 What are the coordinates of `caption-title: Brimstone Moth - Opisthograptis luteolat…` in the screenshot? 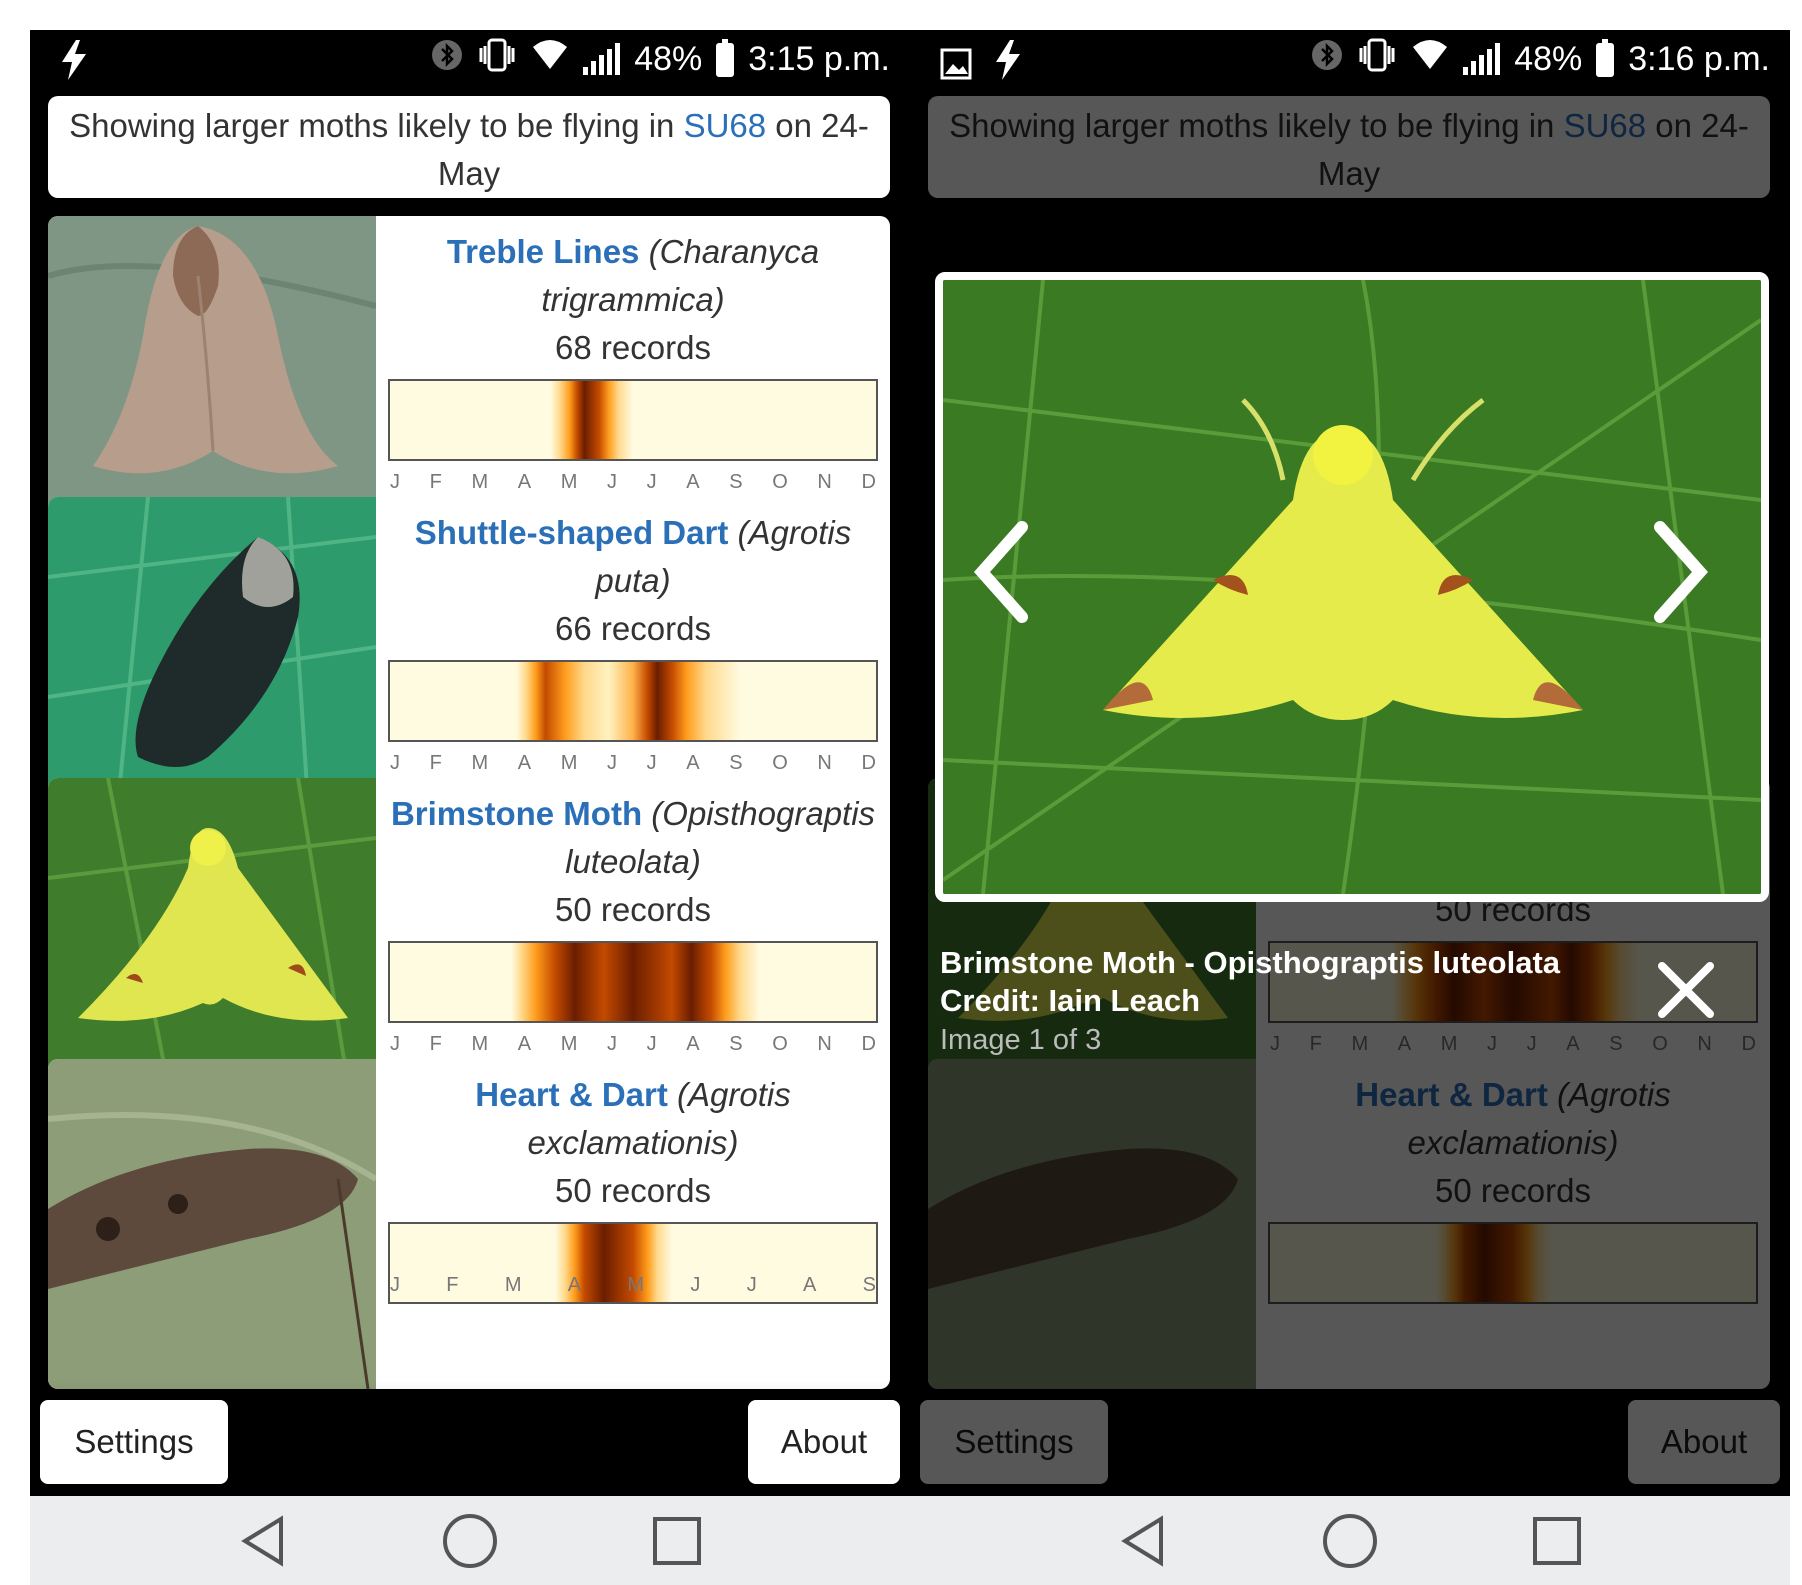 It's located at (1250, 962).